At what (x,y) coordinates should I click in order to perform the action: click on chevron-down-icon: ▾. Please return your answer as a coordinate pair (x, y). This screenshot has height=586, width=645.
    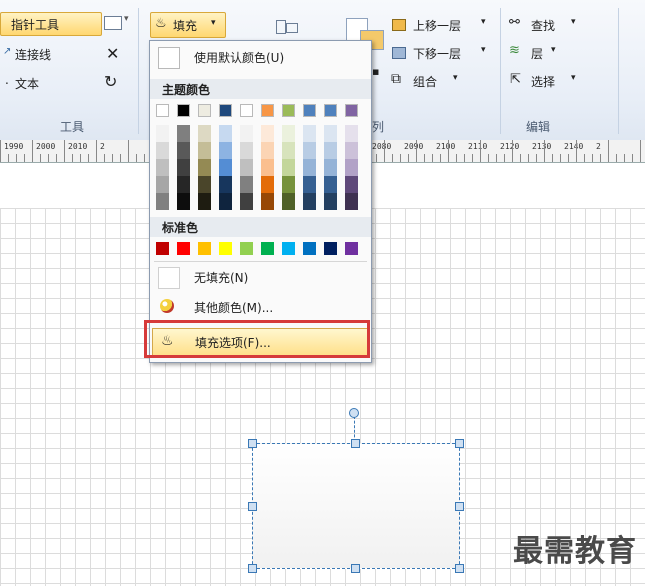
    Looking at the image, I should click on (126, 19).